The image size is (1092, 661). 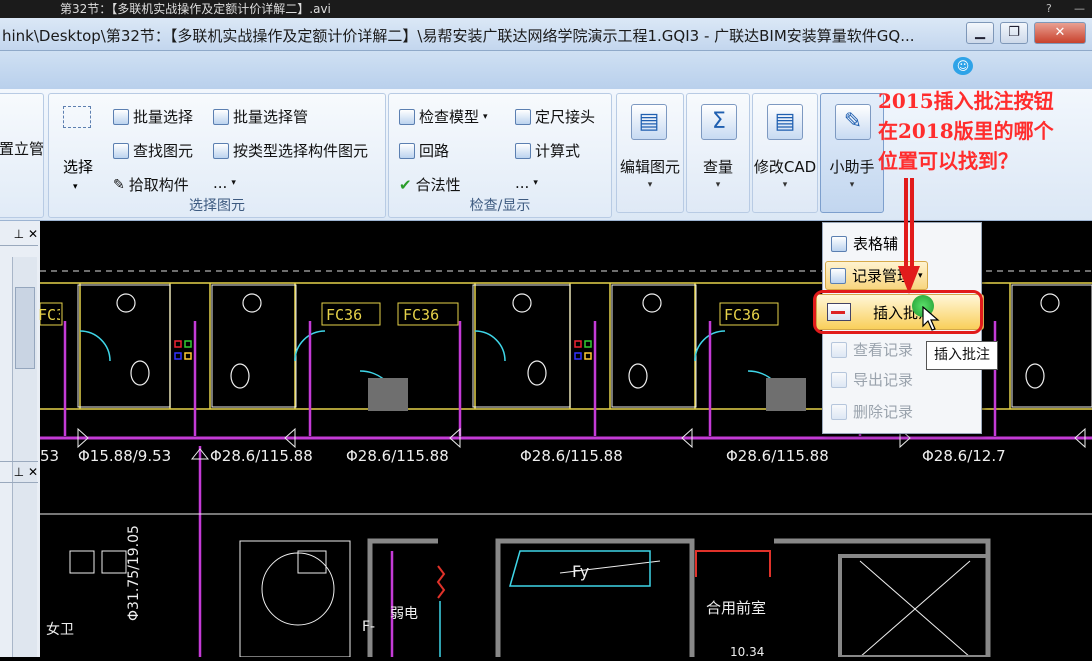 What do you see at coordinates (407, 150) in the screenshot?
I see `loop-icon` at bounding box center [407, 150].